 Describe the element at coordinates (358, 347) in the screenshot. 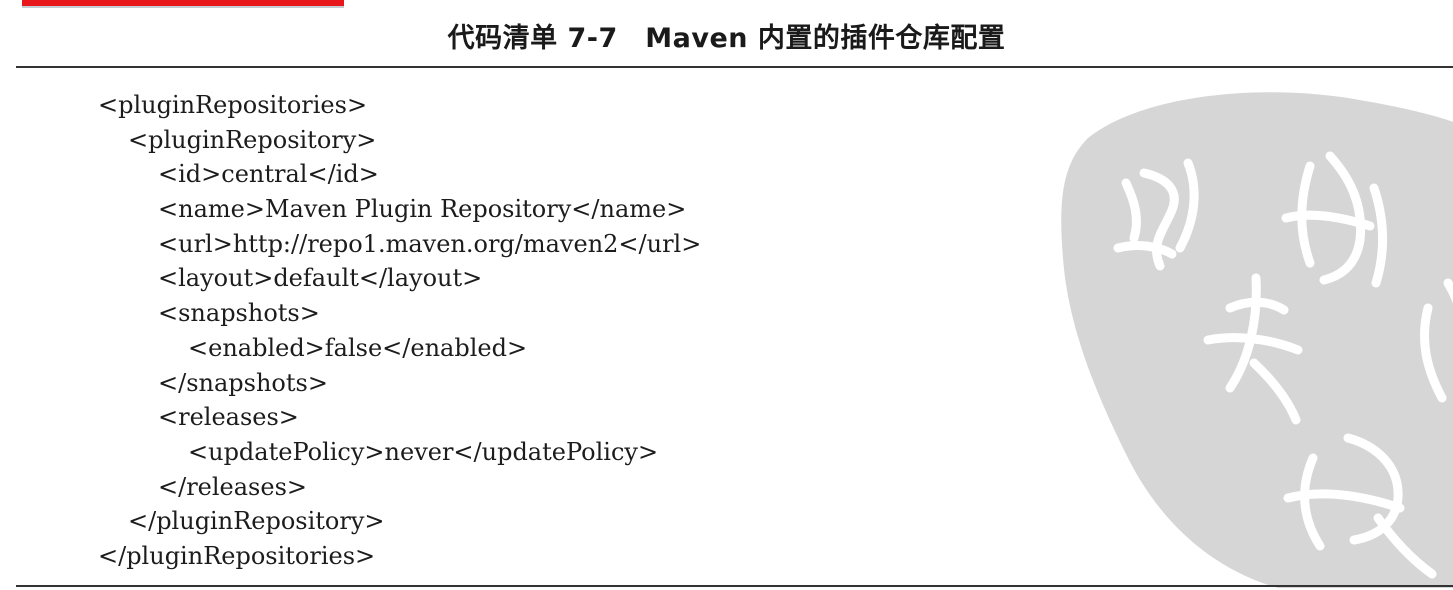

I see `code-line: <enabled>false</enabled>` at that location.